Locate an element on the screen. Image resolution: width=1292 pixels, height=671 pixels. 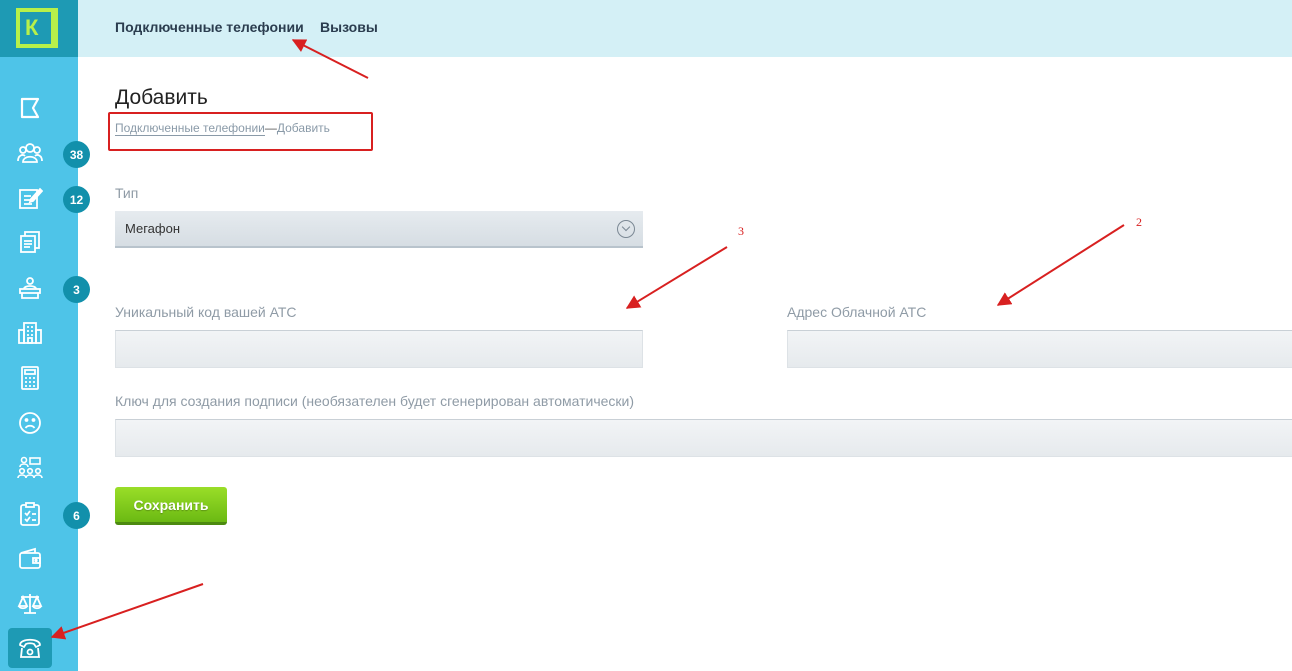
team-icon is located at coordinates (30, 467).